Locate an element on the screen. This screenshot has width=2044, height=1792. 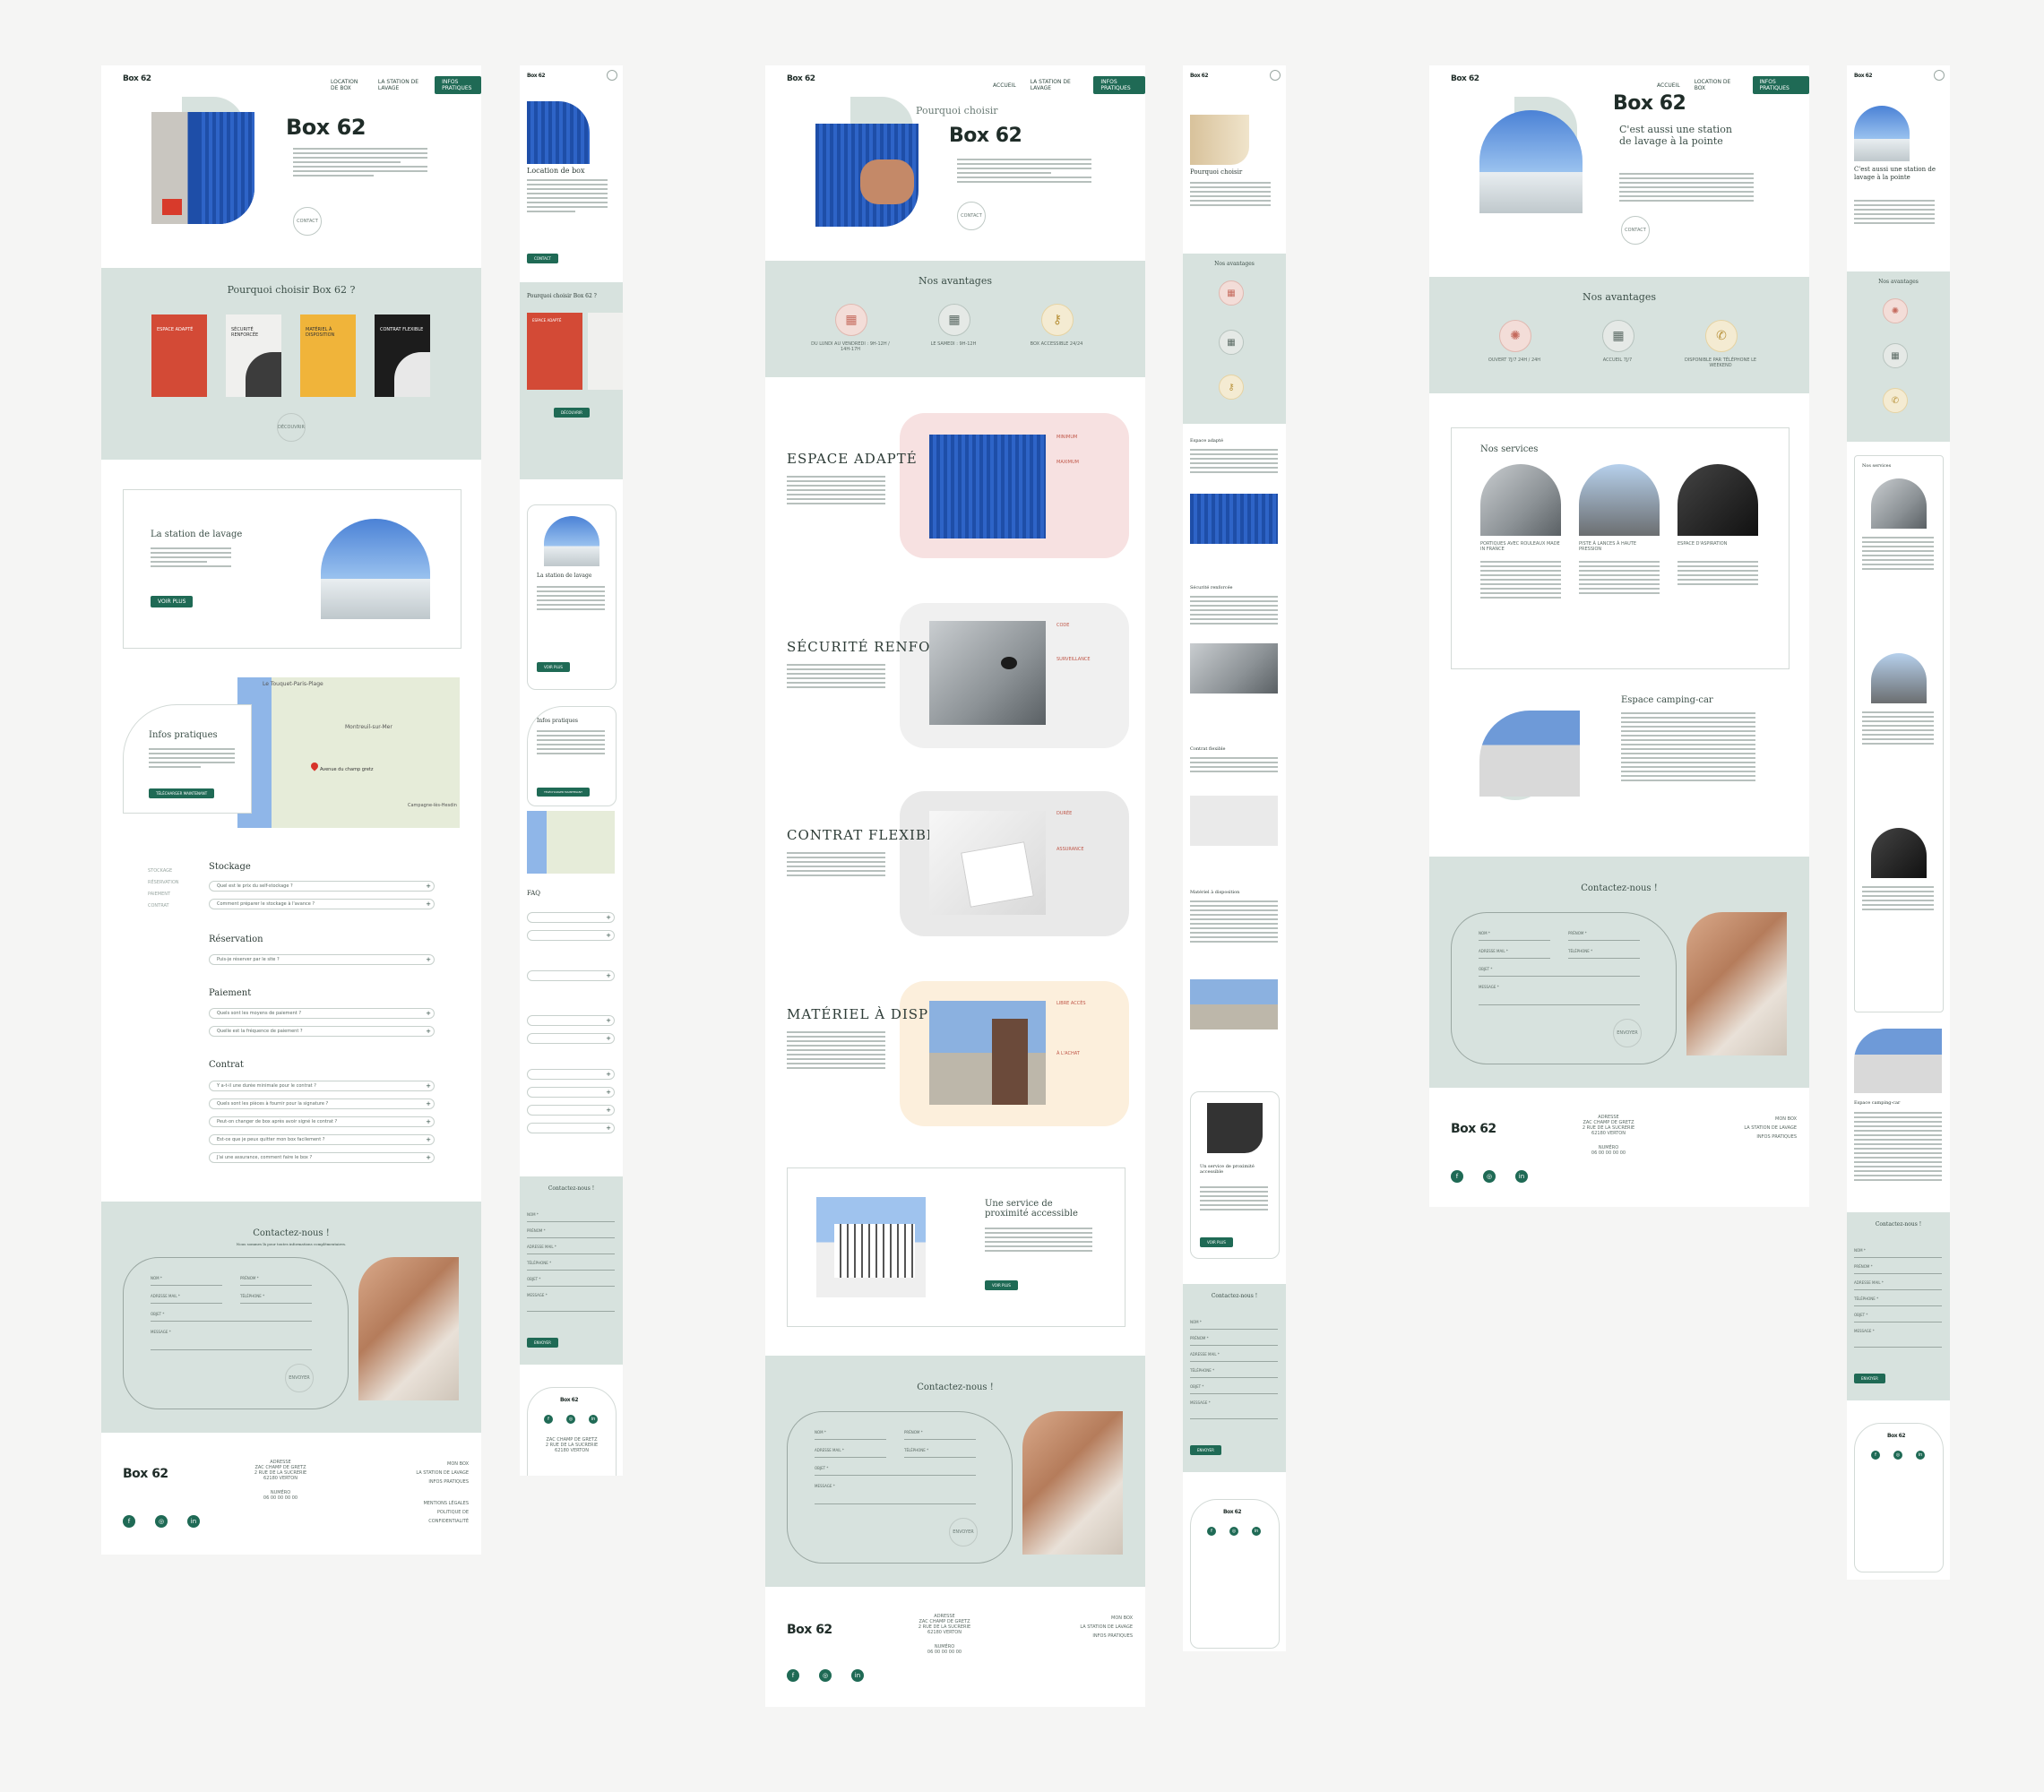
map-pin-icon is located at coordinates (314, 766).